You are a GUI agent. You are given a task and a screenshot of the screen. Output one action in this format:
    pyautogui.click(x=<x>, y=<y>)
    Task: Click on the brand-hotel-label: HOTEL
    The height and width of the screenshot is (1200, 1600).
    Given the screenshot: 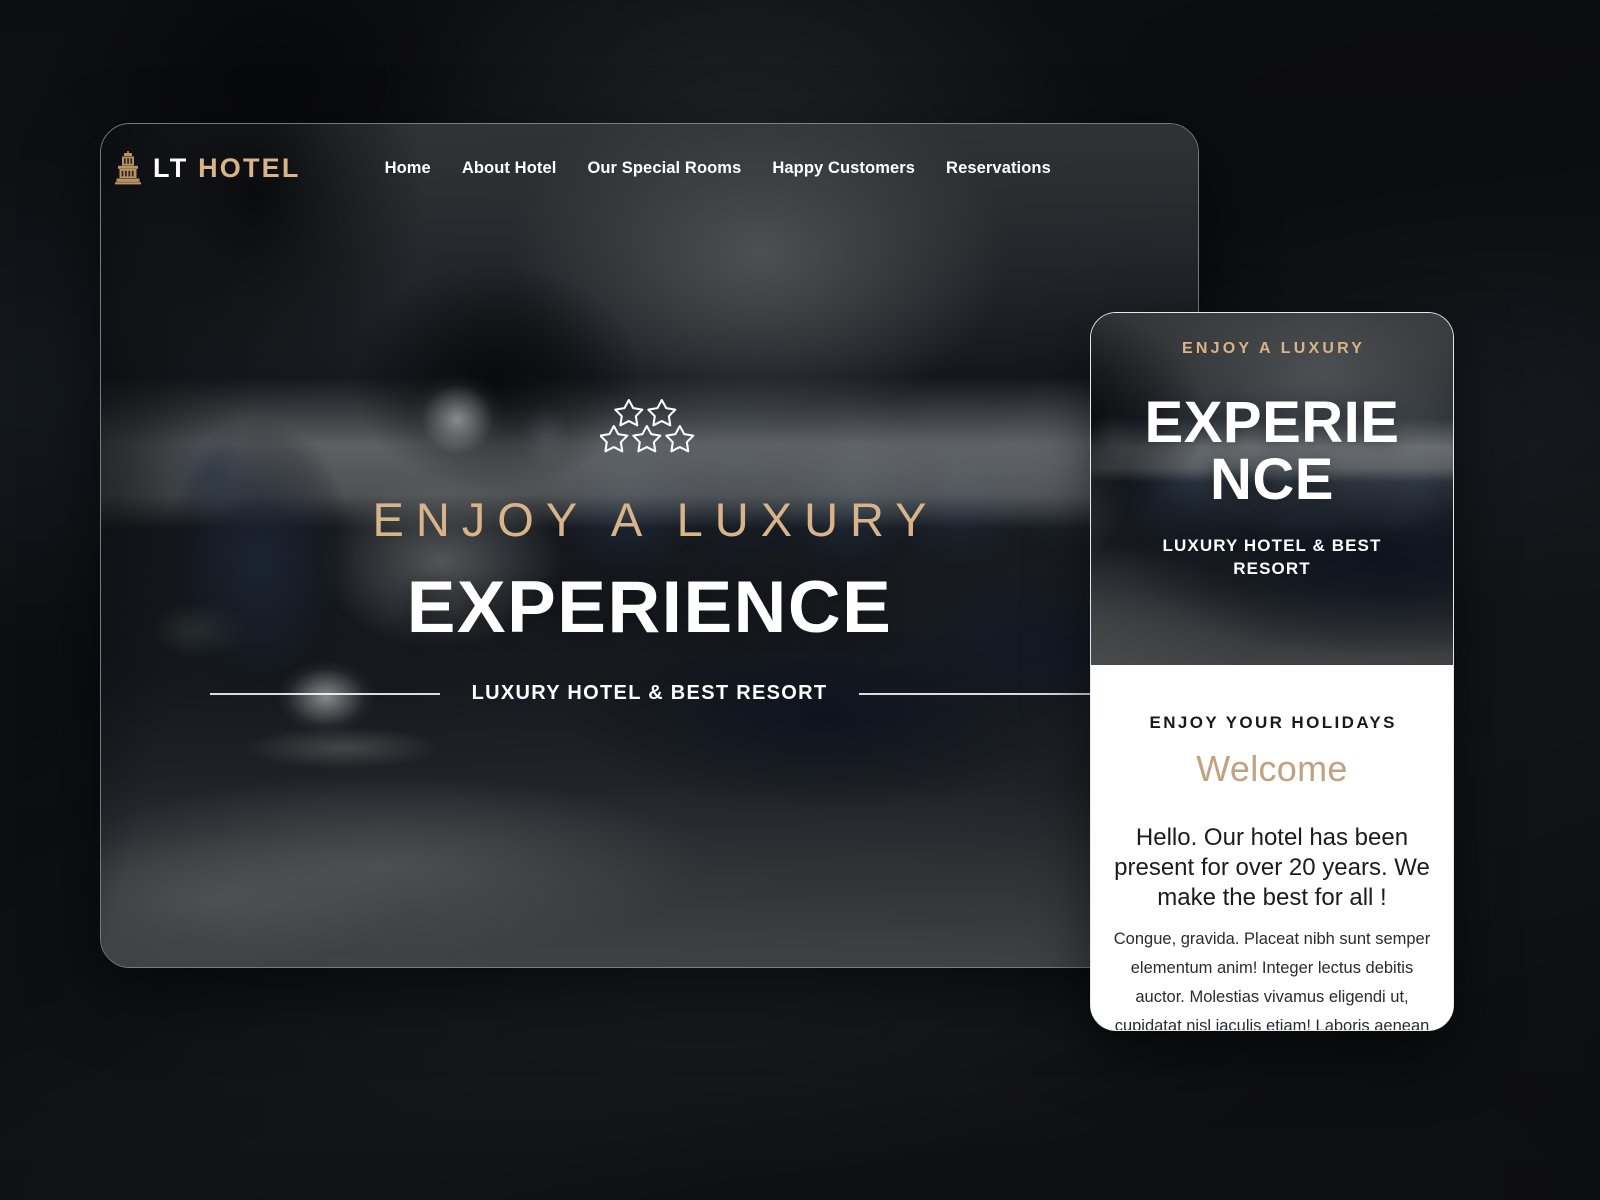 What is the action you would take?
    pyautogui.click(x=249, y=167)
    